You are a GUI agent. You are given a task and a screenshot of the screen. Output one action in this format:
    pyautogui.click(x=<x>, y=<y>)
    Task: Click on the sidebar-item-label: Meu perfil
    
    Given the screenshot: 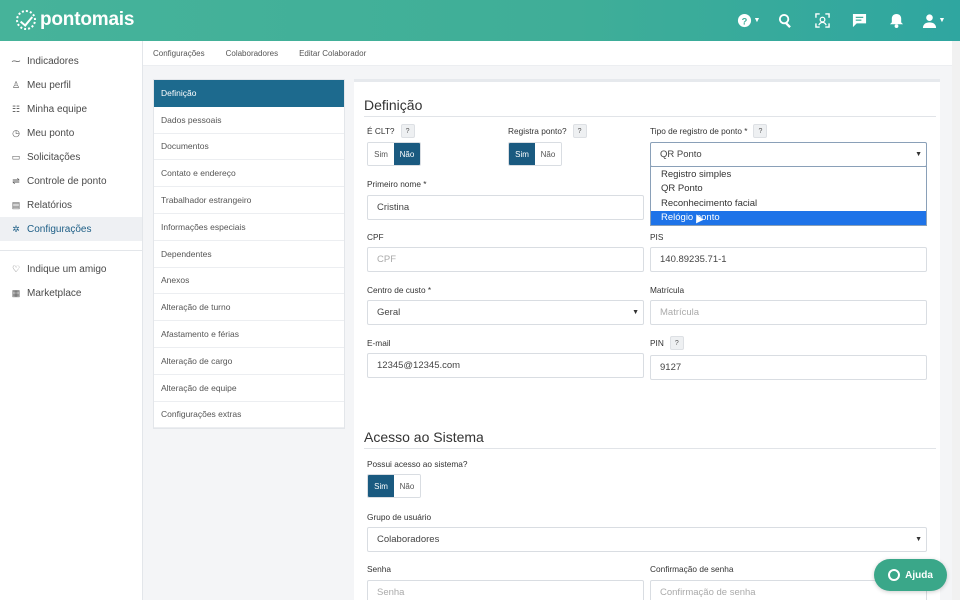 What is the action you would take?
    pyautogui.click(x=49, y=85)
    